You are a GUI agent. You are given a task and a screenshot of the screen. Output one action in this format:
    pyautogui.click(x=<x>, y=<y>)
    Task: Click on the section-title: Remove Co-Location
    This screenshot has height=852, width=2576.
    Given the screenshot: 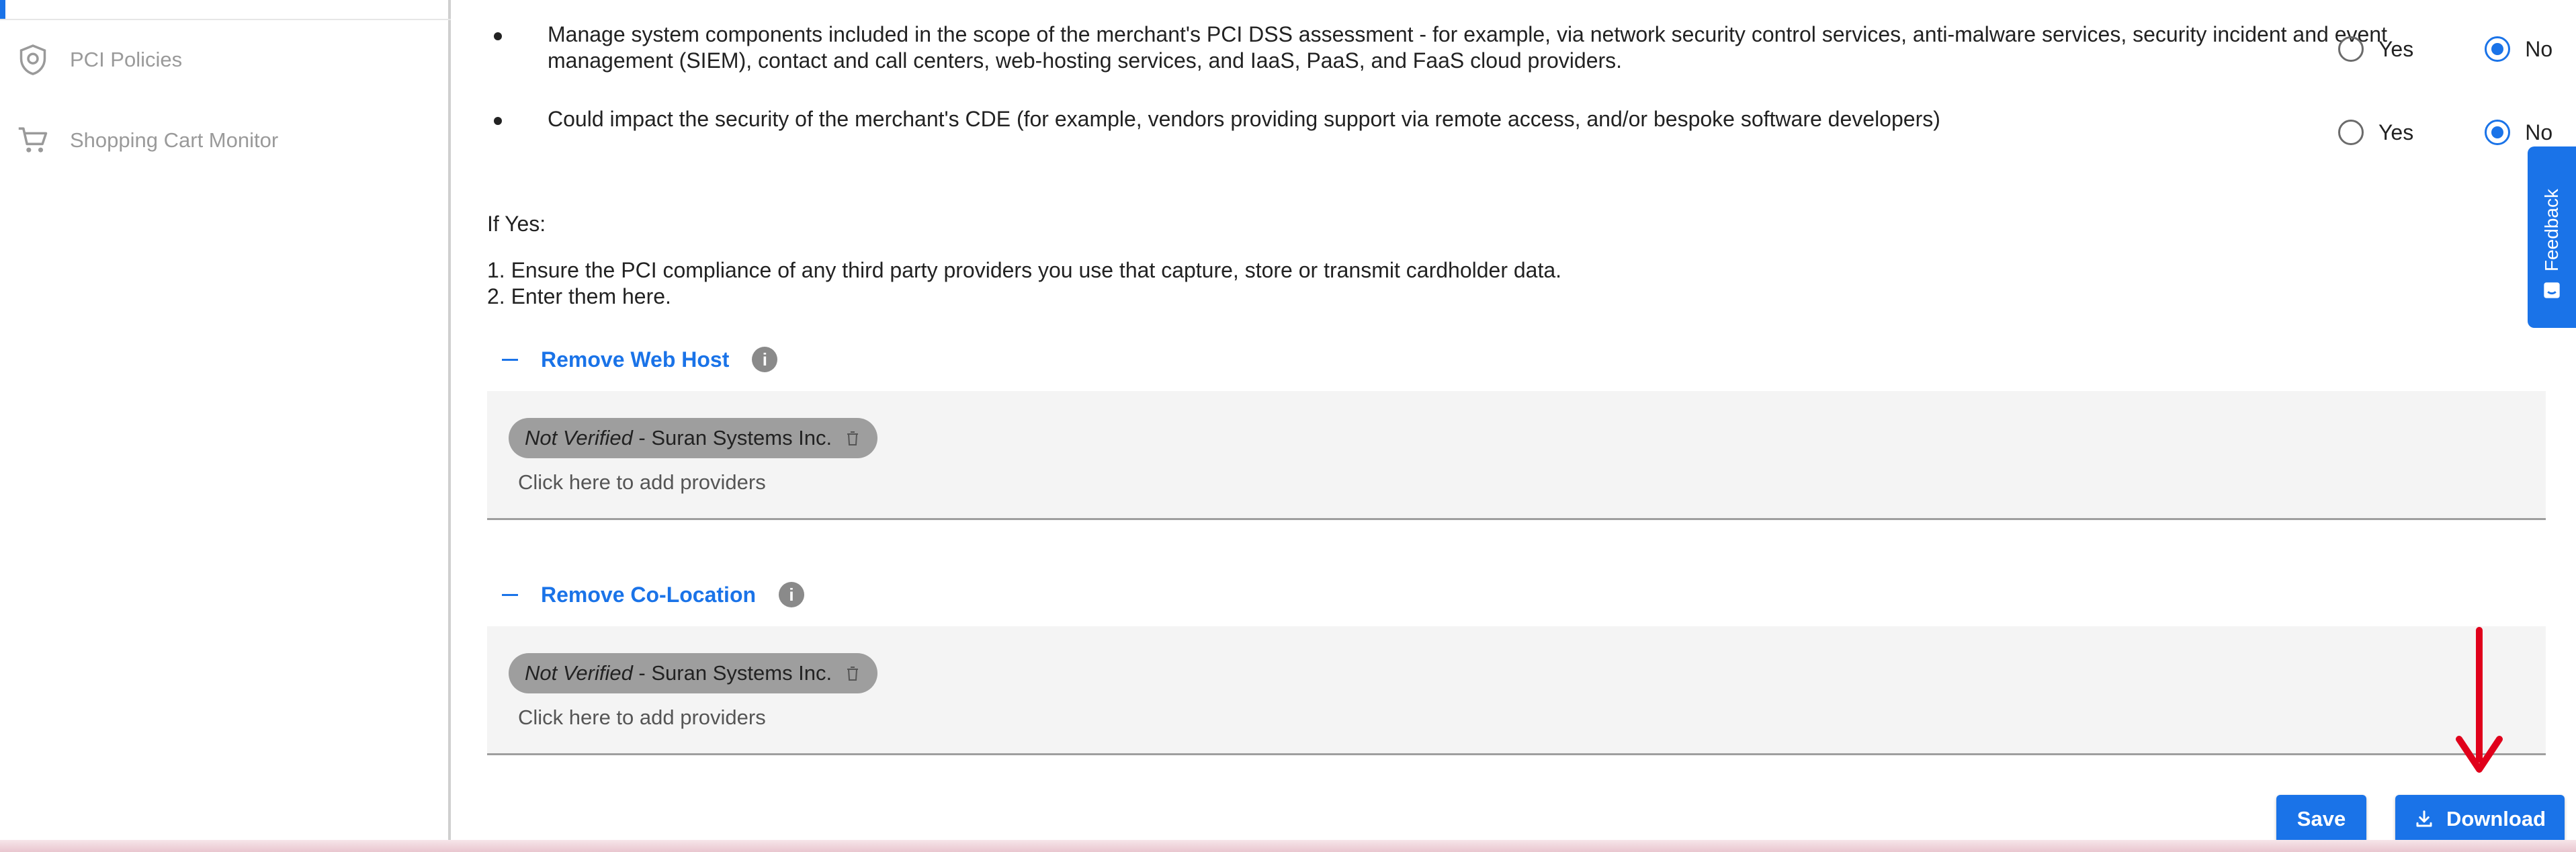 What is the action you would take?
    pyautogui.click(x=648, y=595)
    